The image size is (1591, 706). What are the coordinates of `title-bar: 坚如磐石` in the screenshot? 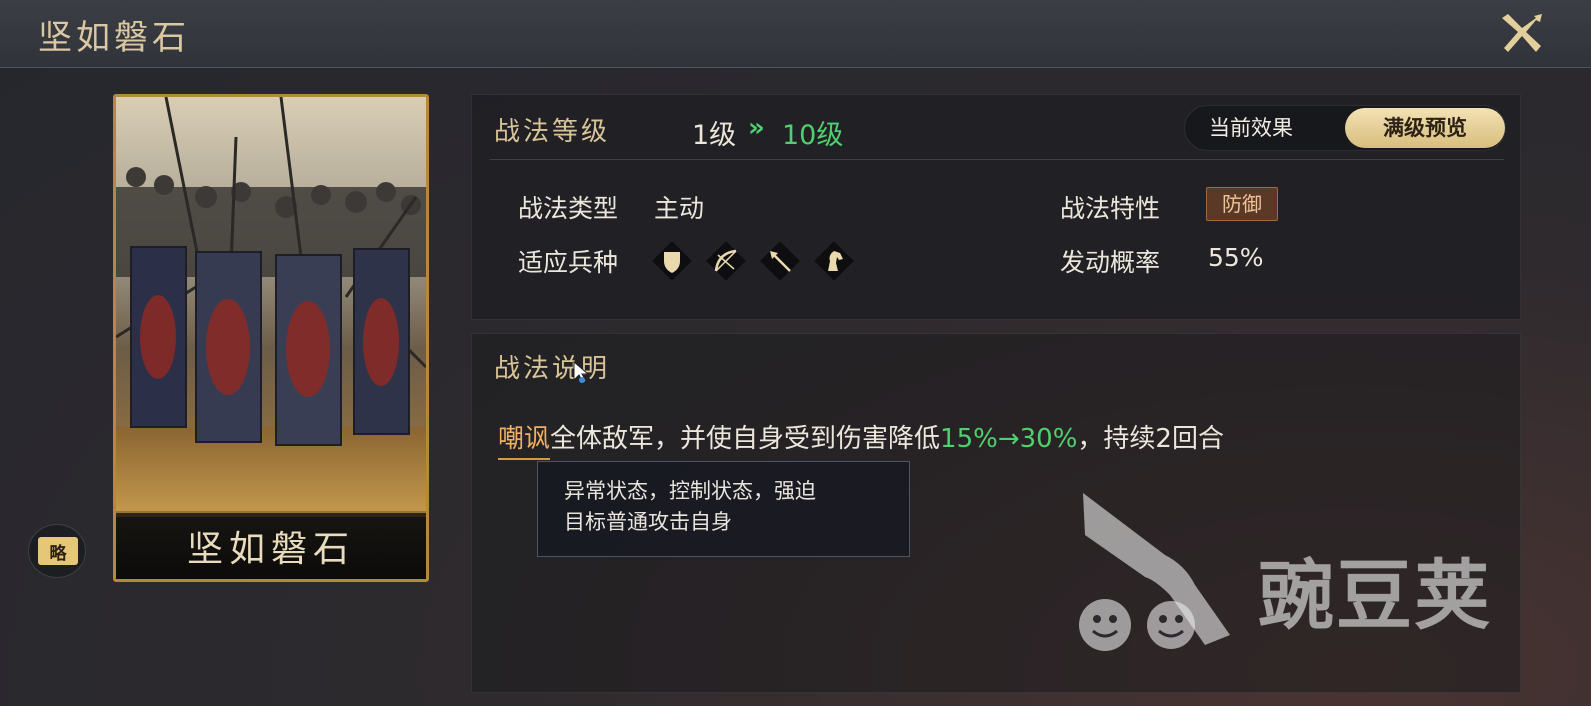 It's located at (795, 34).